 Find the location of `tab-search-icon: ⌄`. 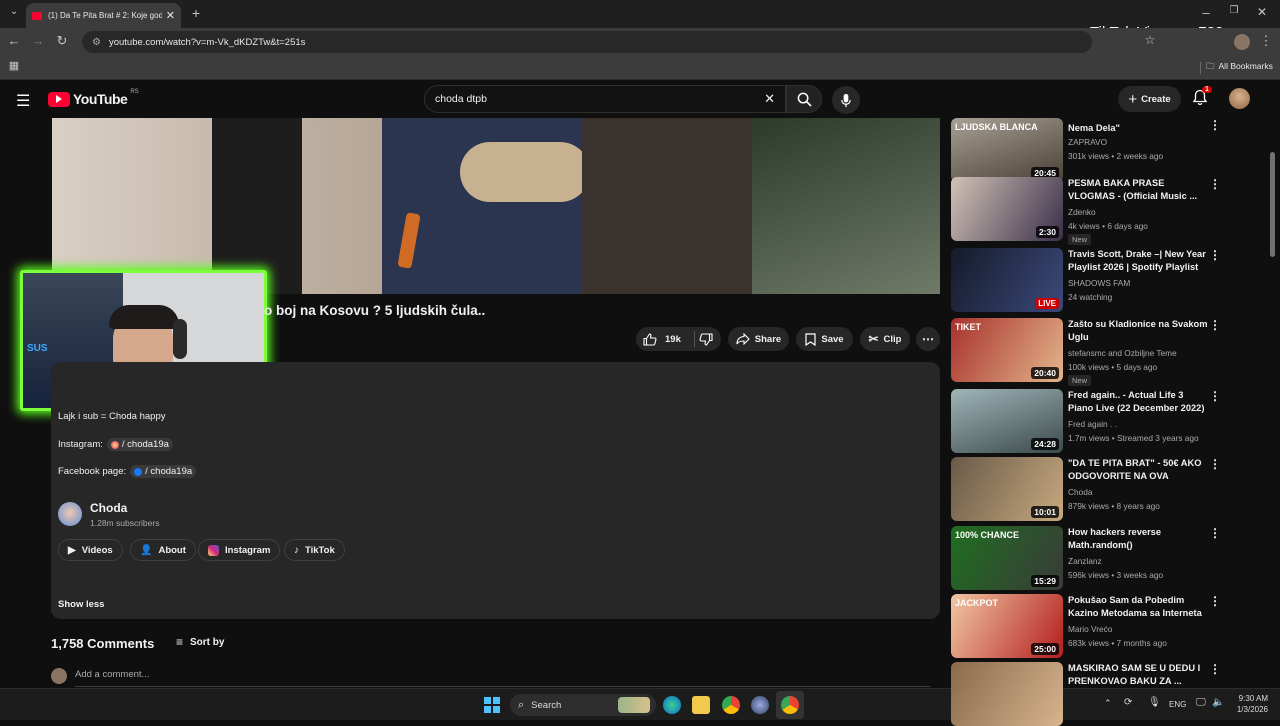

tab-search-icon: ⌄ is located at coordinates (14, 11).